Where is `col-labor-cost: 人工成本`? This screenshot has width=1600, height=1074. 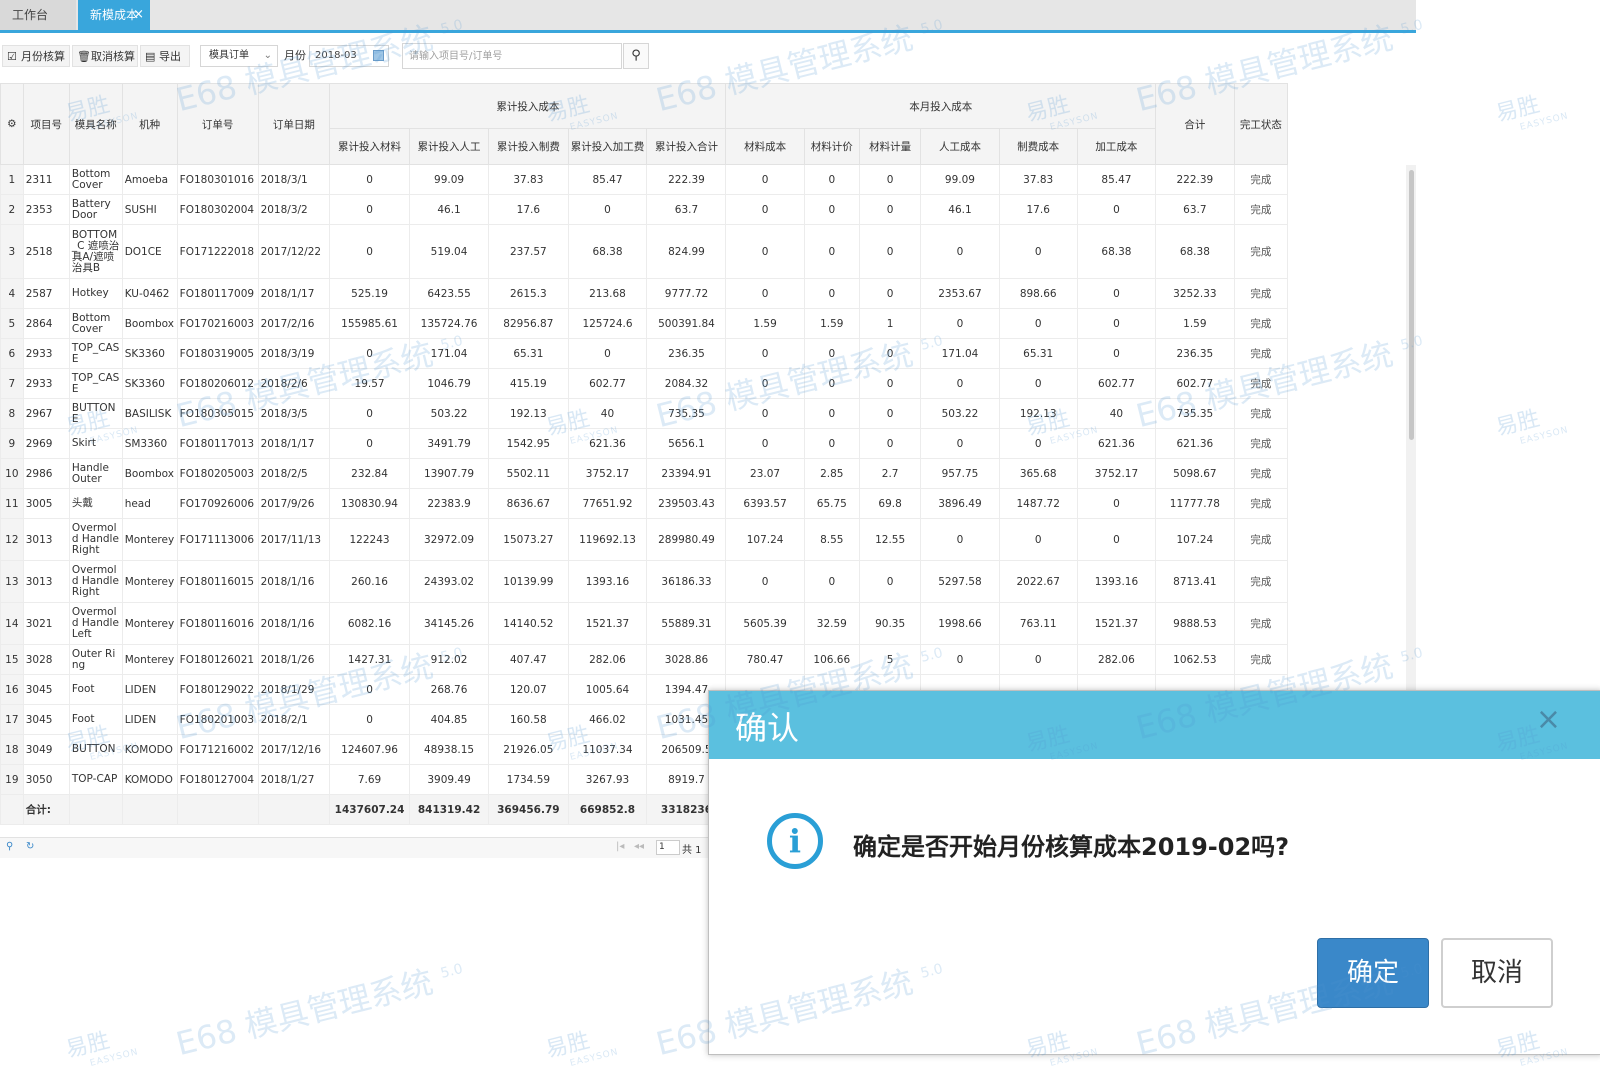
col-labor-cost: 人工成本 is located at coordinates (960, 146).